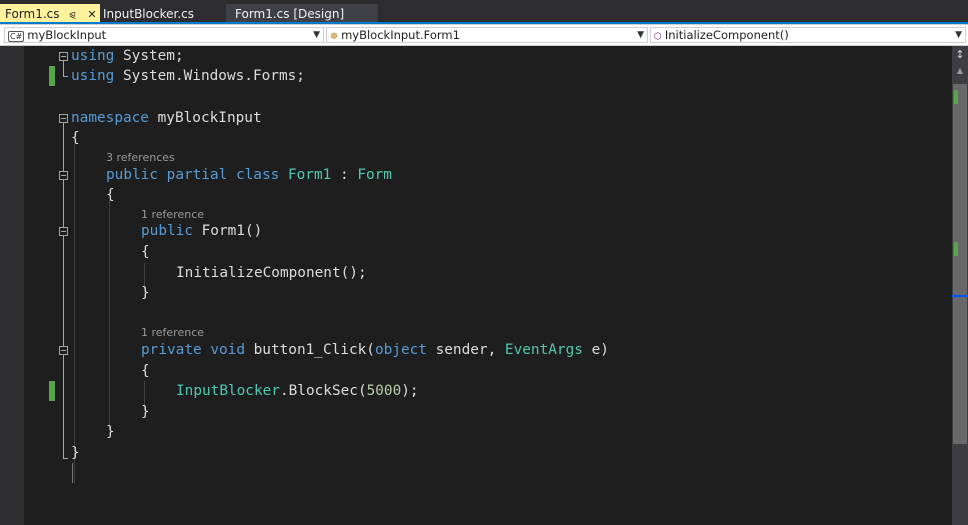  What do you see at coordinates (470, 412) in the screenshot?
I see `code-line-16: }` at bounding box center [470, 412].